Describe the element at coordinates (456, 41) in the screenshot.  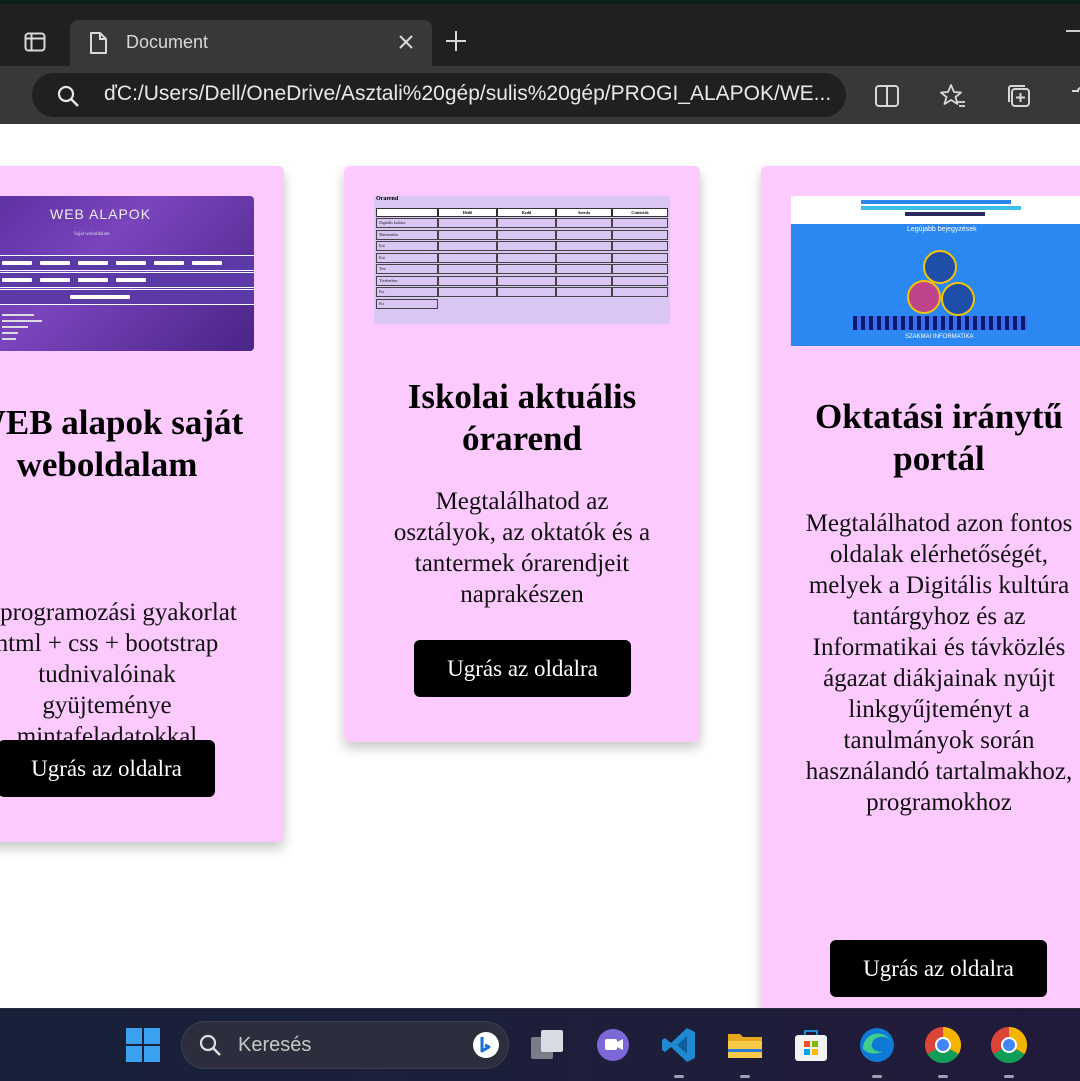
I see `new-tab-icon` at that location.